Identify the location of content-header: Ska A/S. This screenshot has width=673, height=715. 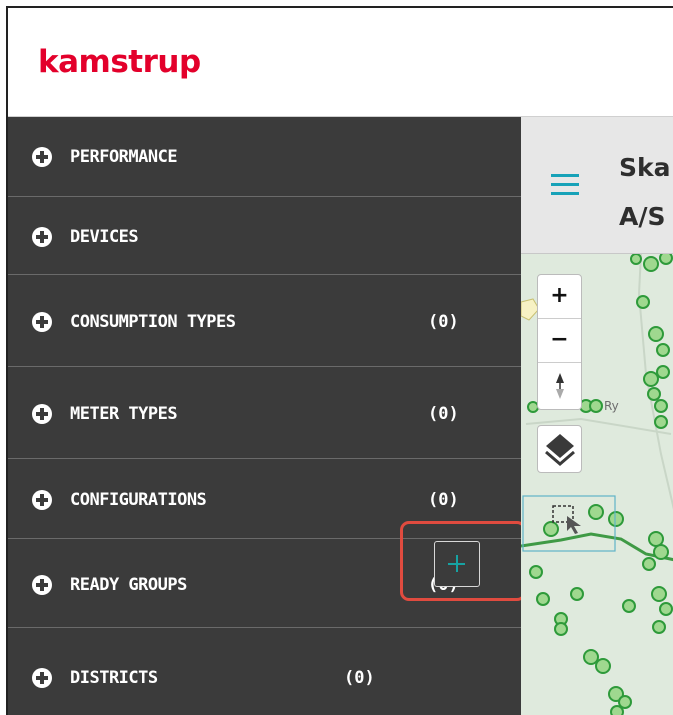
(597, 185).